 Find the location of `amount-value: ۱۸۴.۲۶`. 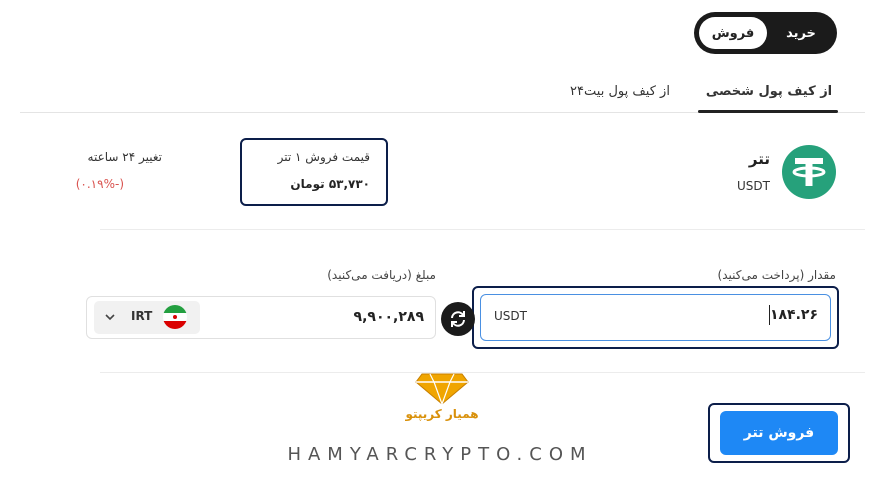

amount-value: ۱۸۴.۲۶ is located at coordinates (793, 315).